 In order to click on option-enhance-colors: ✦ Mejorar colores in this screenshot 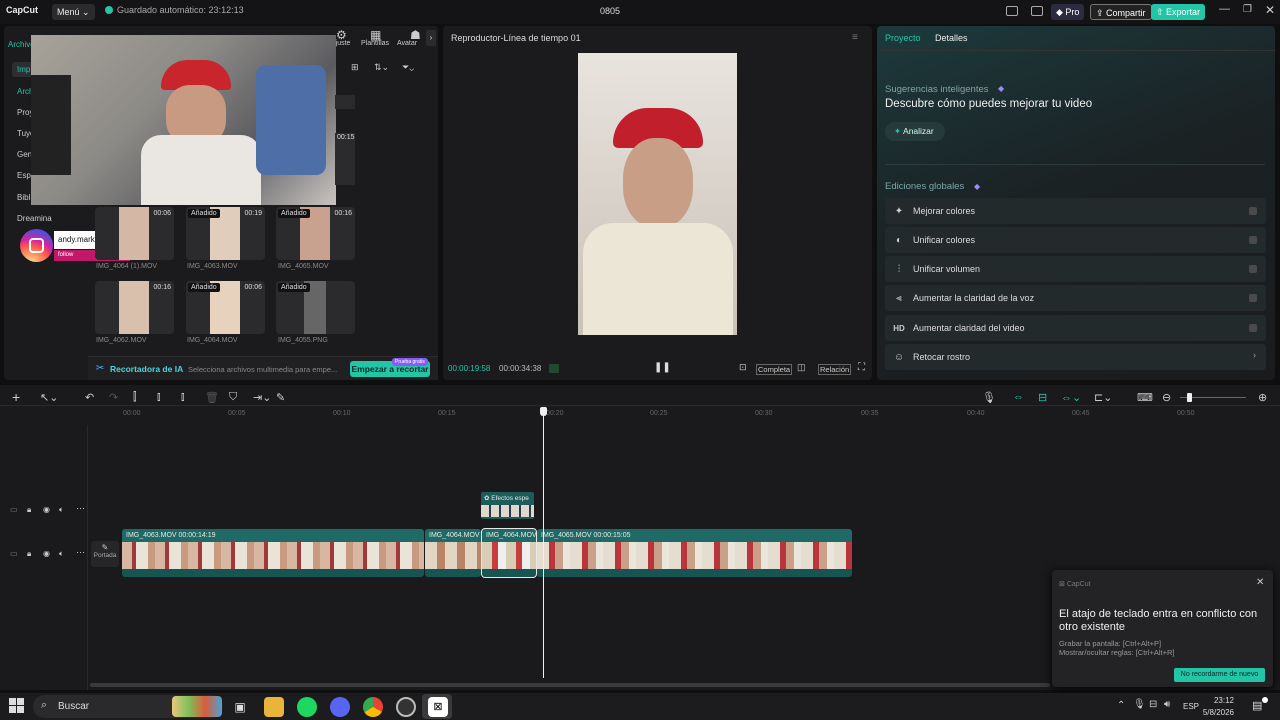, I will do `click(1075, 211)`.